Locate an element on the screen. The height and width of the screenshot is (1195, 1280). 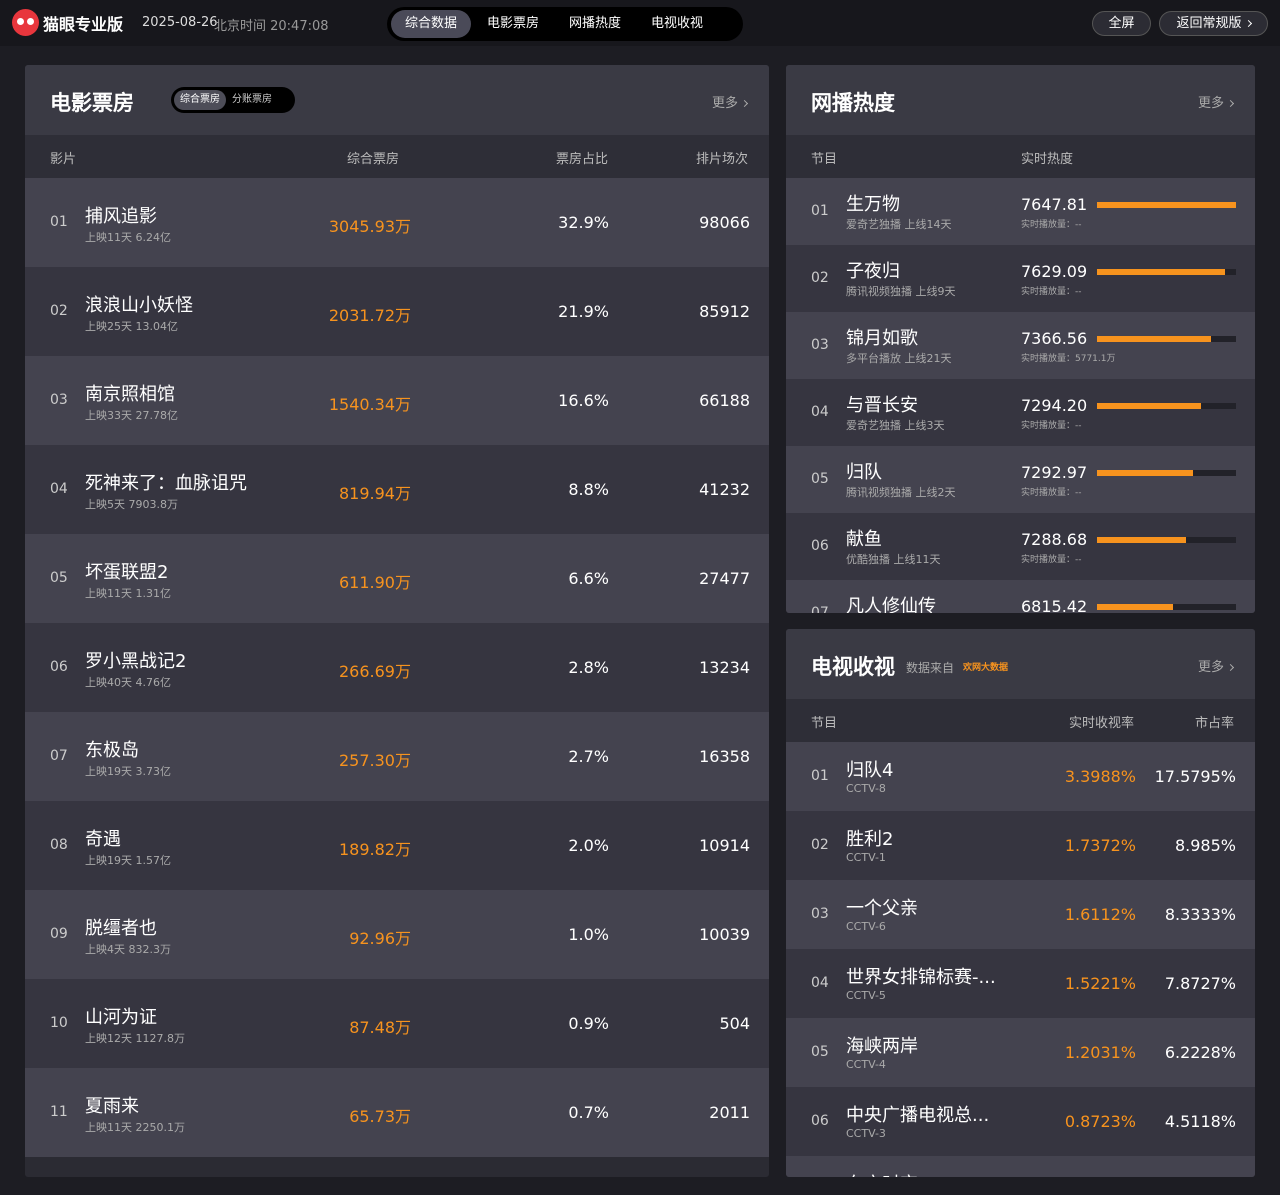
web-program-meta: 腾讯视频独播 上线9天 is located at coordinates (901, 291).